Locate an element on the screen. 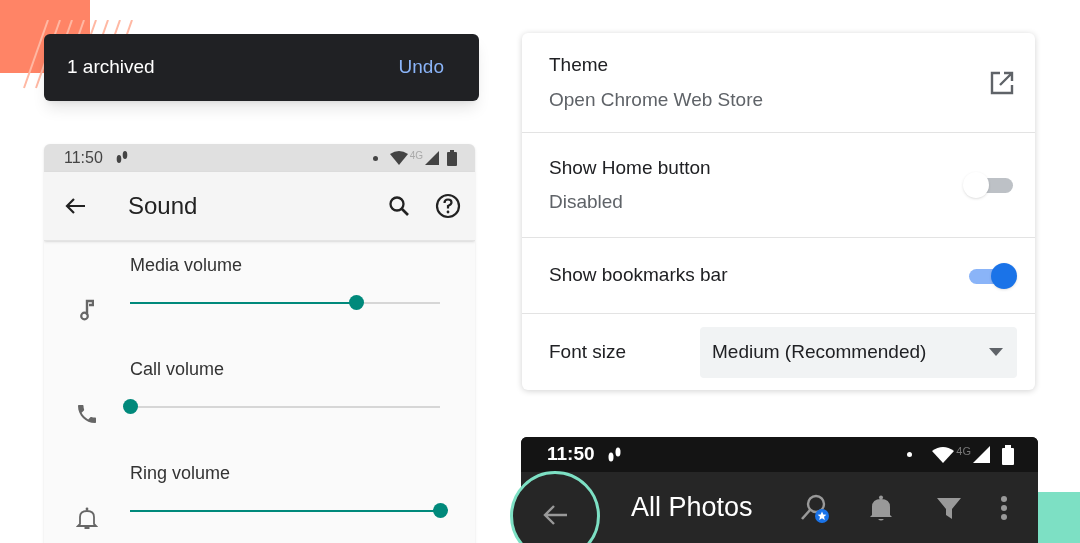  back-button is located at coordinates (555, 507).